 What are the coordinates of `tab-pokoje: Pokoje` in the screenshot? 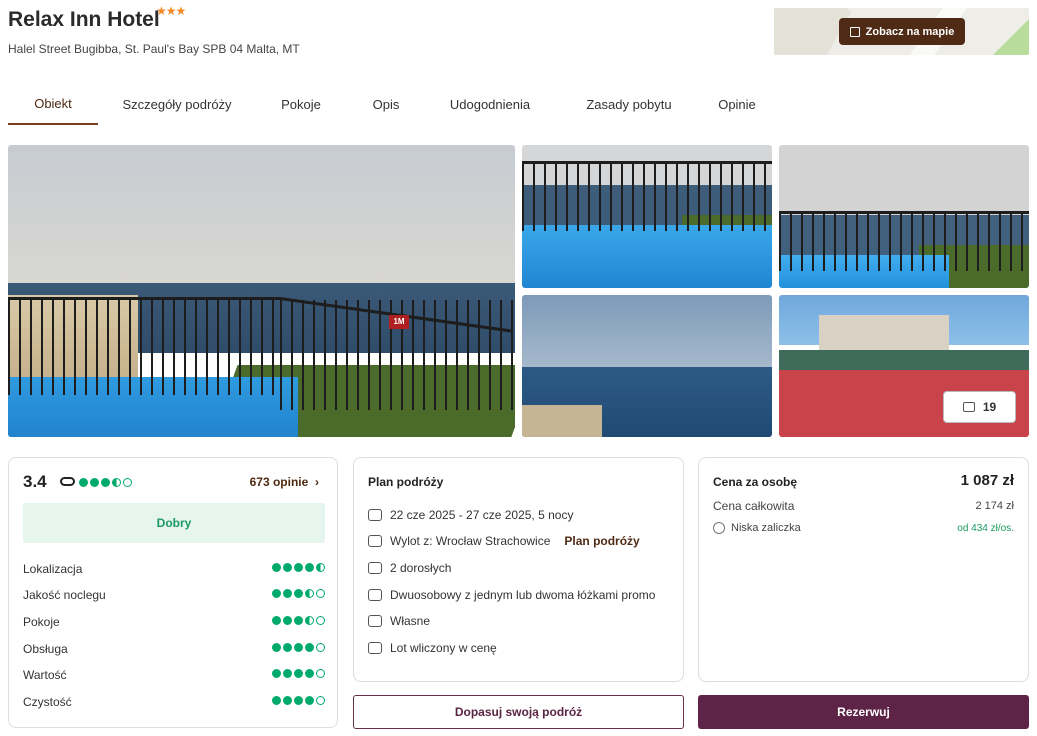 It's located at (301, 104).